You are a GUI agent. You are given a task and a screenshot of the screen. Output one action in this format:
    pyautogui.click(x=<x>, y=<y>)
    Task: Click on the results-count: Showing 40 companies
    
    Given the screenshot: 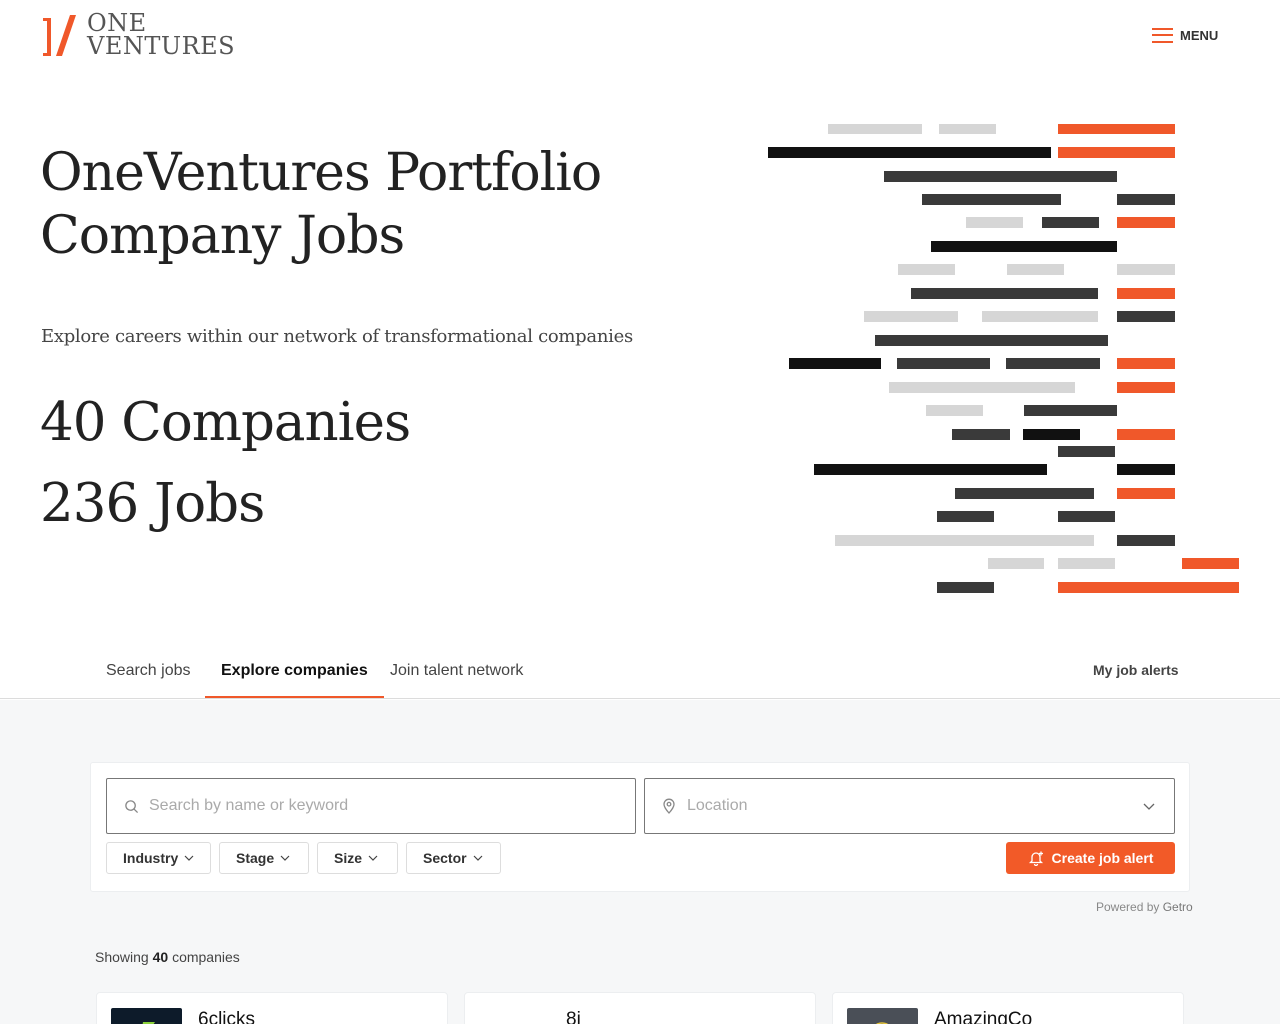 What is the action you would take?
    pyautogui.click(x=167, y=957)
    